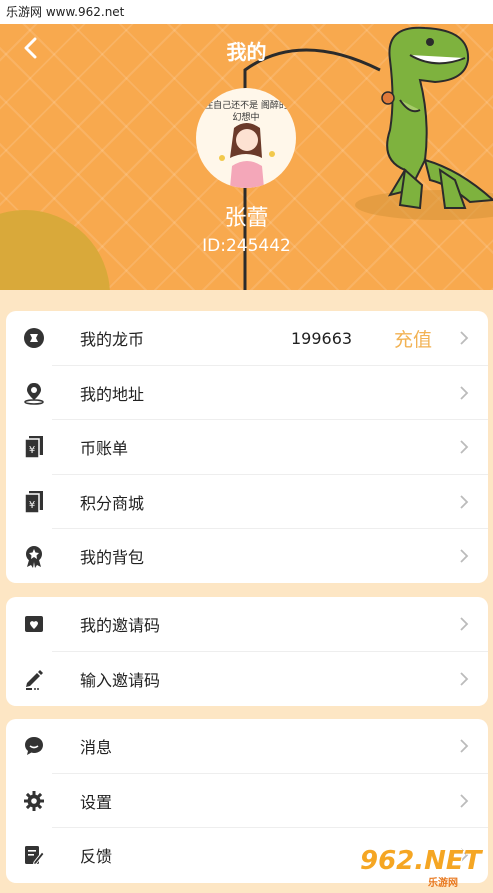 This screenshot has height=893, width=493. I want to click on user-id: ID:245442, so click(246, 246).